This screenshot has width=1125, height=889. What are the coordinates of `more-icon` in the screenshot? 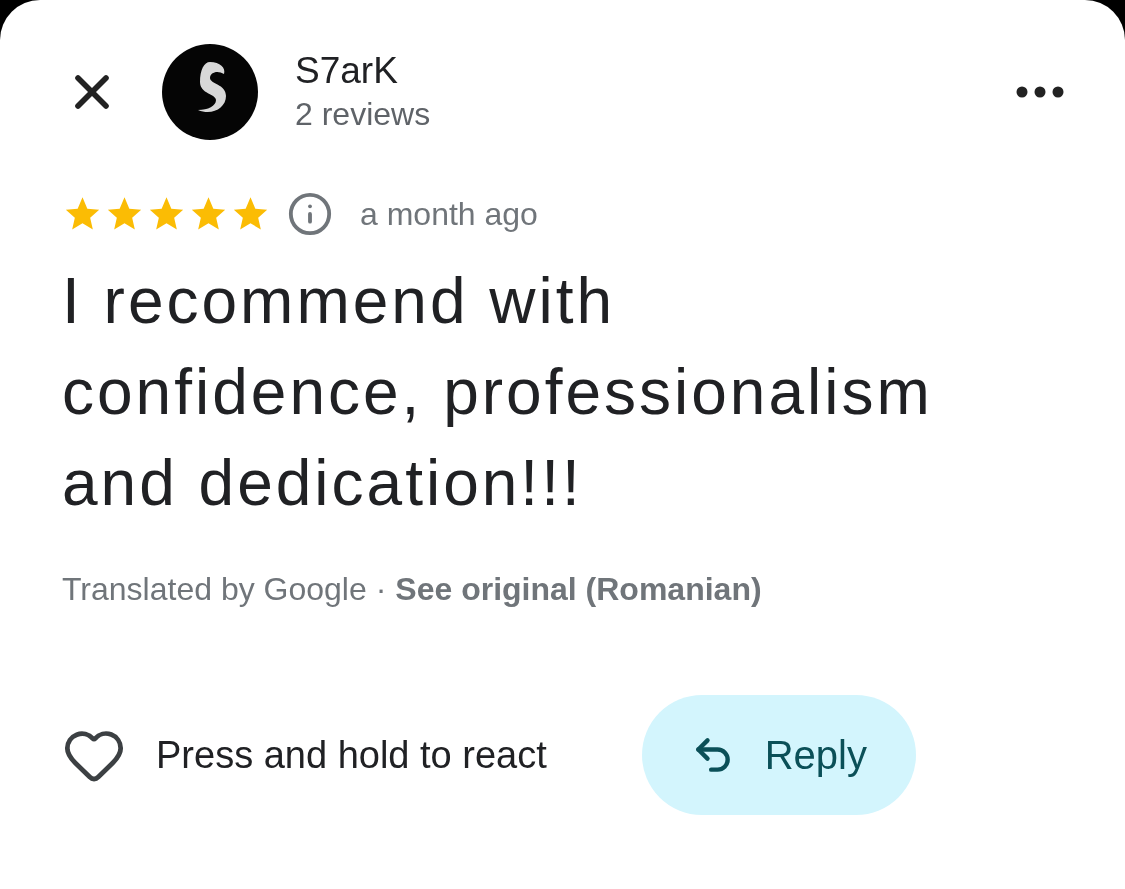 It's located at (1040, 92).